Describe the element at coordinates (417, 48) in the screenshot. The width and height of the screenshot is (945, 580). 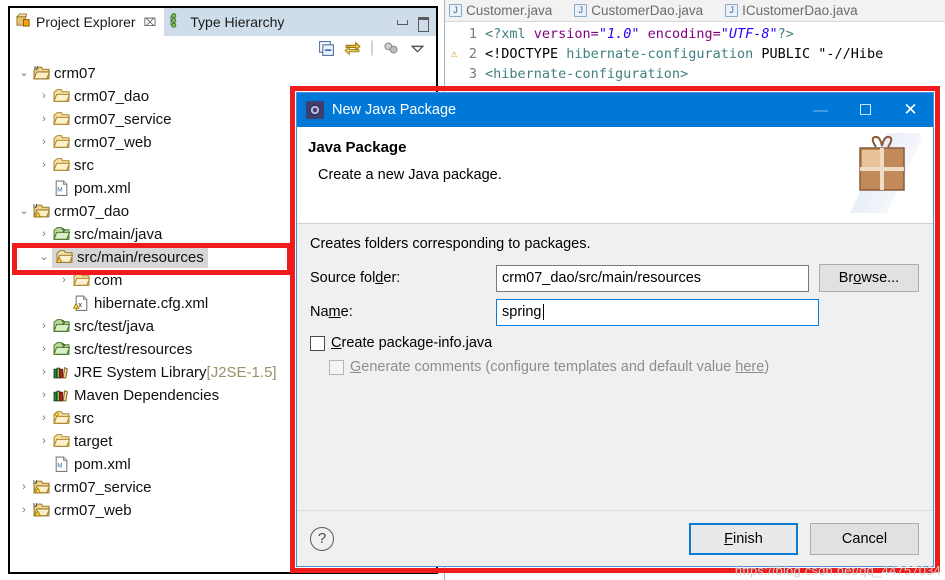
I see `view-menu-icon` at that location.